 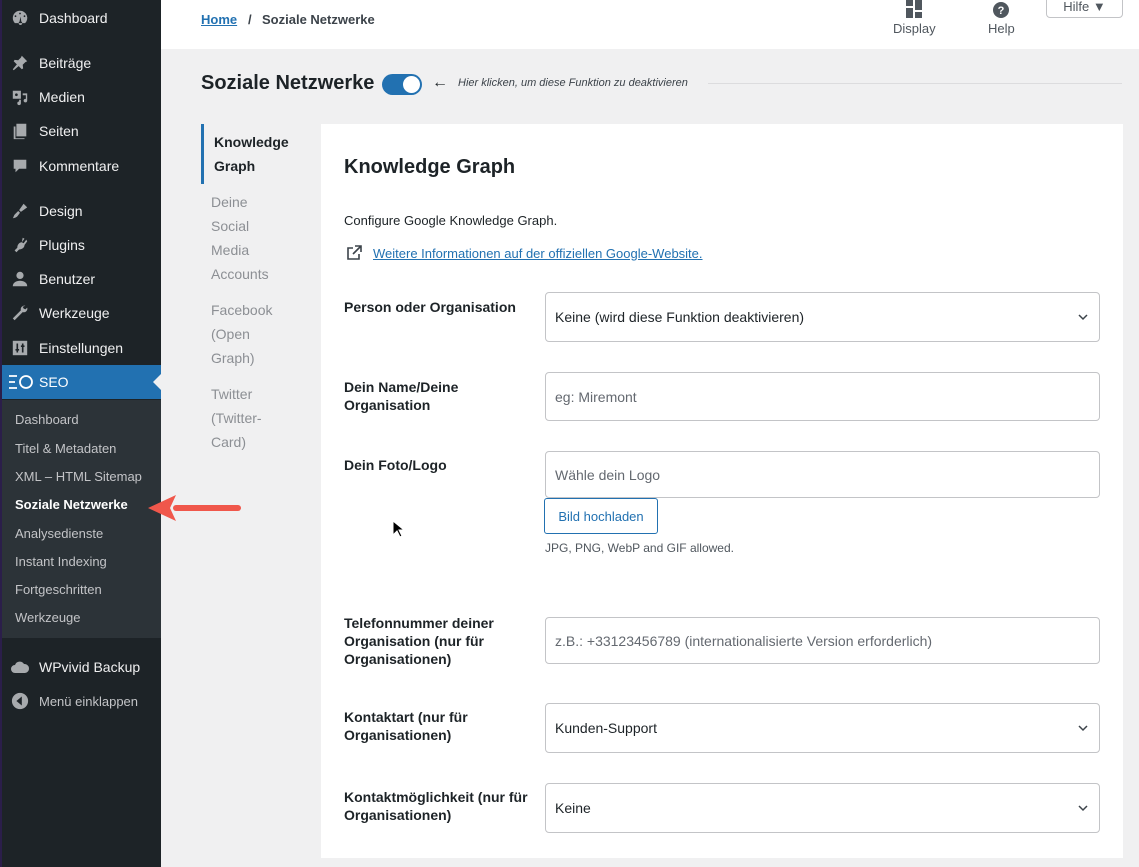 I want to click on help-button: ? Help, so click(x=1001, y=18).